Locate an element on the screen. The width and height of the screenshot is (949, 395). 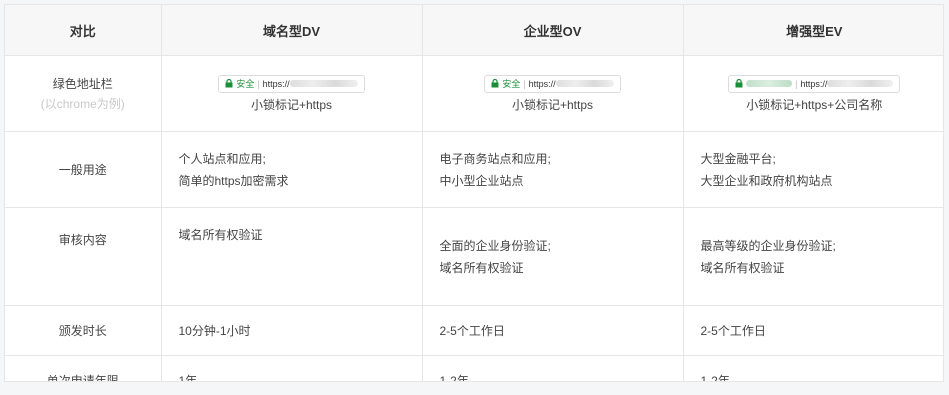
ov-bar-note: 小锁标记+https is located at coordinates (552, 104).